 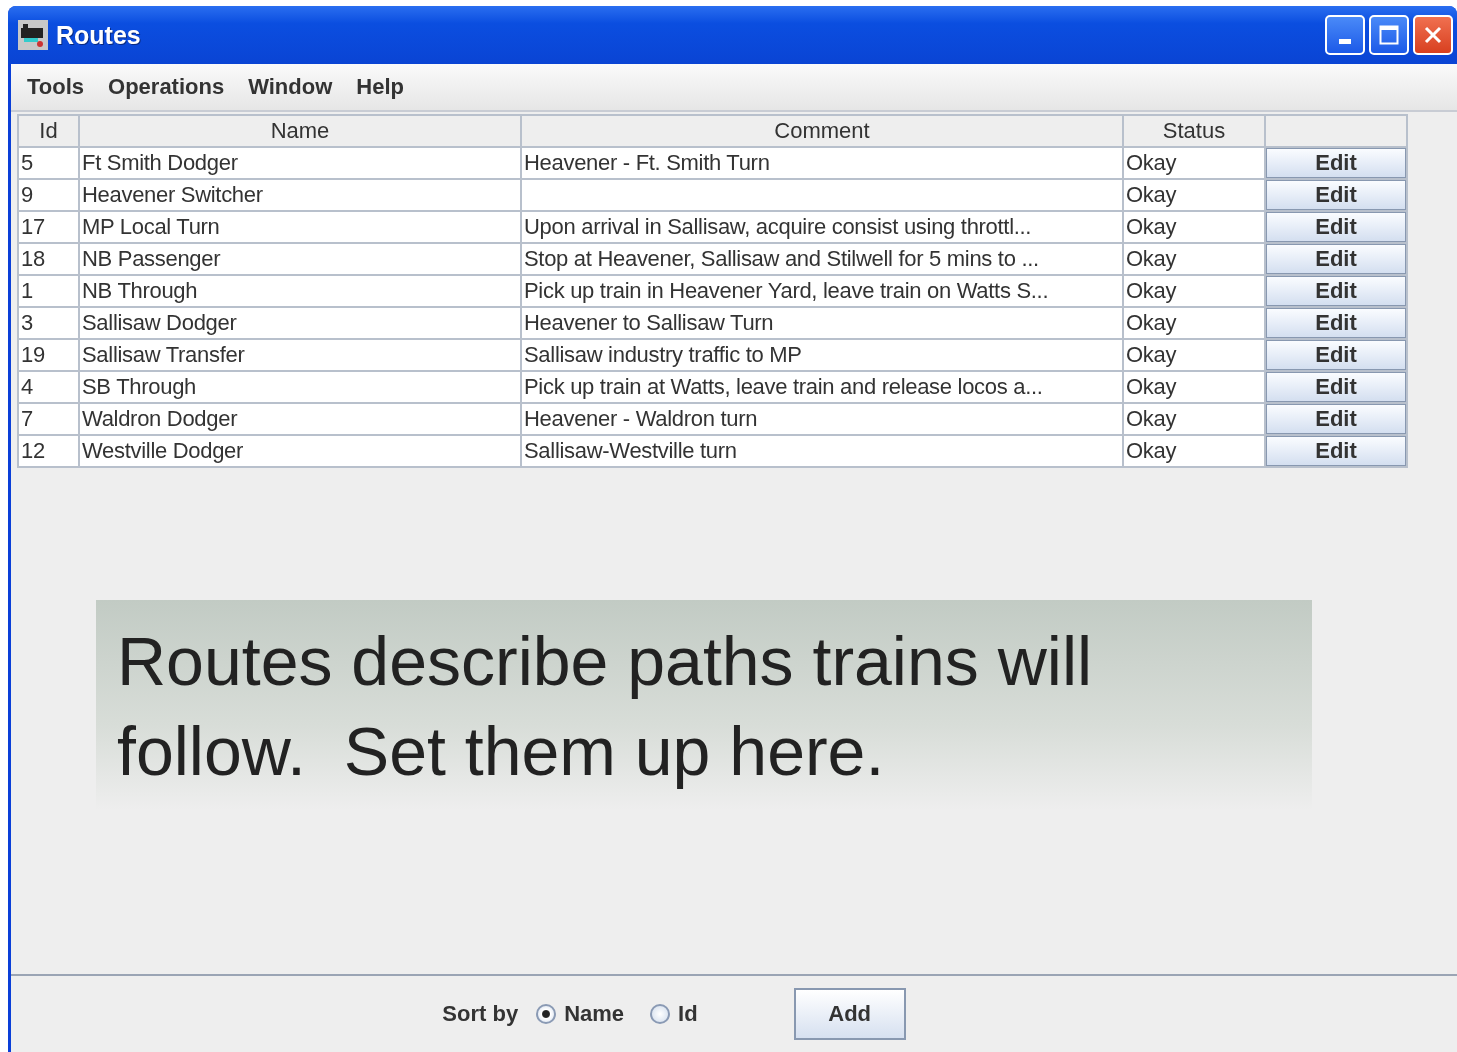 I want to click on table-cell: Sallisaw Dodger, so click(x=300, y=323).